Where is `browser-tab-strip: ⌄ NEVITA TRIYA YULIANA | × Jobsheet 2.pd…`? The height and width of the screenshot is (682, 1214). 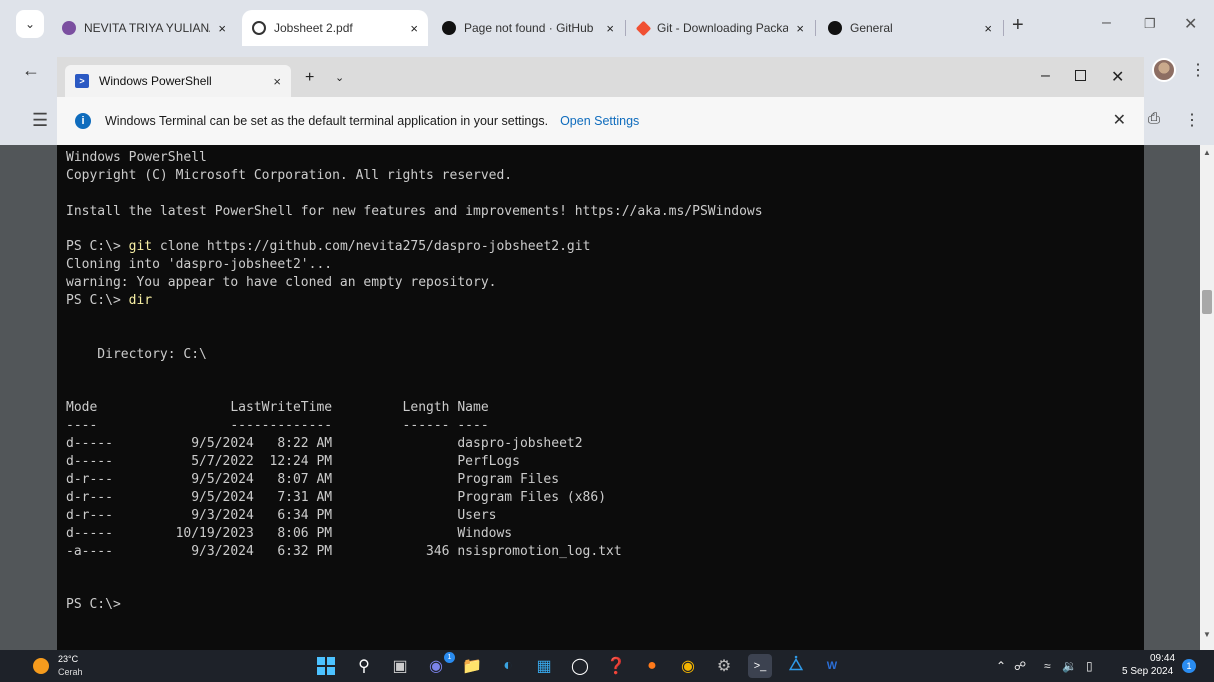 browser-tab-strip: ⌄ NEVITA TRIYA YULIANA | × Jobsheet 2.pd… is located at coordinates (607, 26).